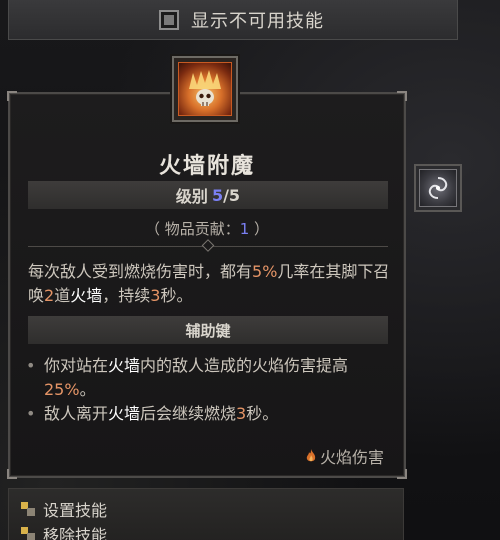 The image size is (500, 540). Describe the element at coordinates (244, 229) in the screenshot. I see `item-contribution-value: 1` at that location.